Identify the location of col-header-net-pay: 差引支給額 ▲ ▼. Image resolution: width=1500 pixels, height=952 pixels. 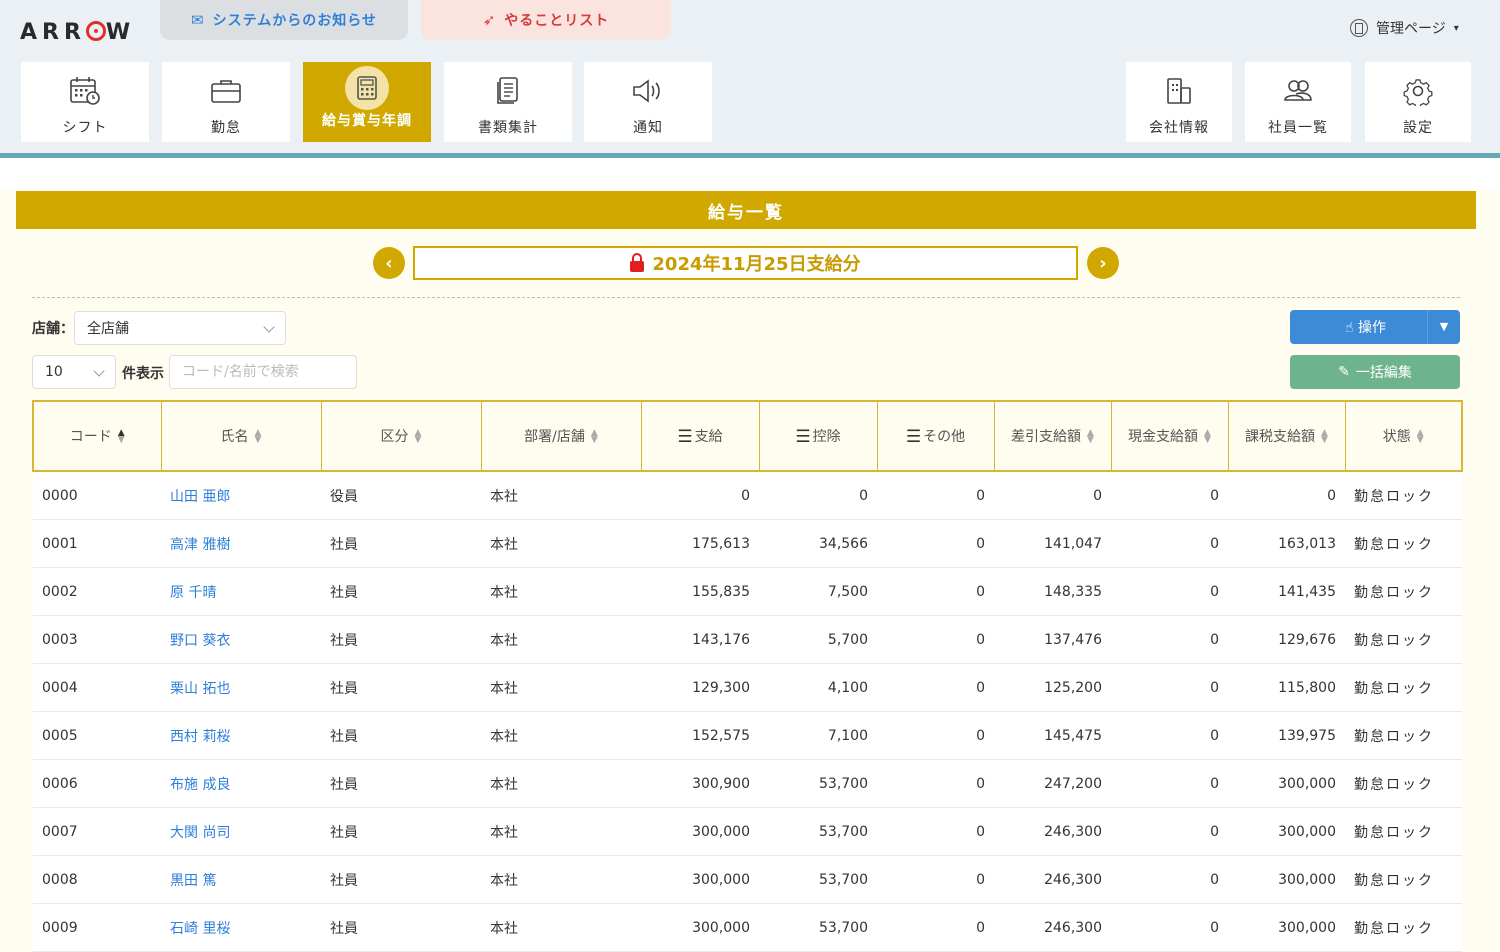
(1052, 436).